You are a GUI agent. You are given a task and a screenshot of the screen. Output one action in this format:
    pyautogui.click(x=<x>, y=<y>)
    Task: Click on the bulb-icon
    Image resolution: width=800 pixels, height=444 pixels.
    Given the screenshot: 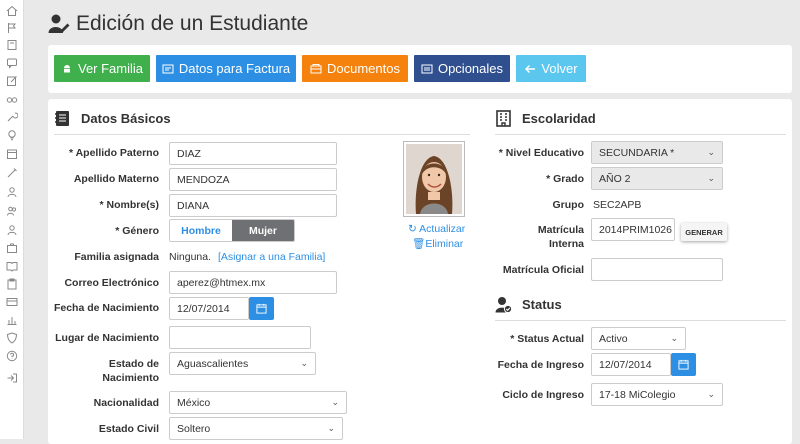 What is the action you would take?
    pyautogui.click(x=12, y=135)
    